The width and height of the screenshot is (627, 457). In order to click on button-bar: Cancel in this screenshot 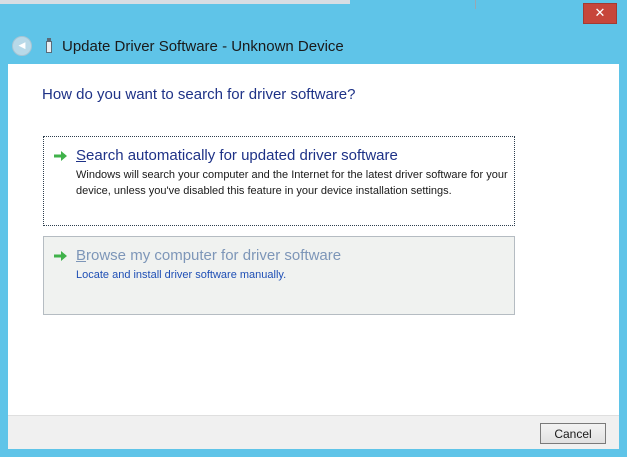, I will do `click(313, 432)`.